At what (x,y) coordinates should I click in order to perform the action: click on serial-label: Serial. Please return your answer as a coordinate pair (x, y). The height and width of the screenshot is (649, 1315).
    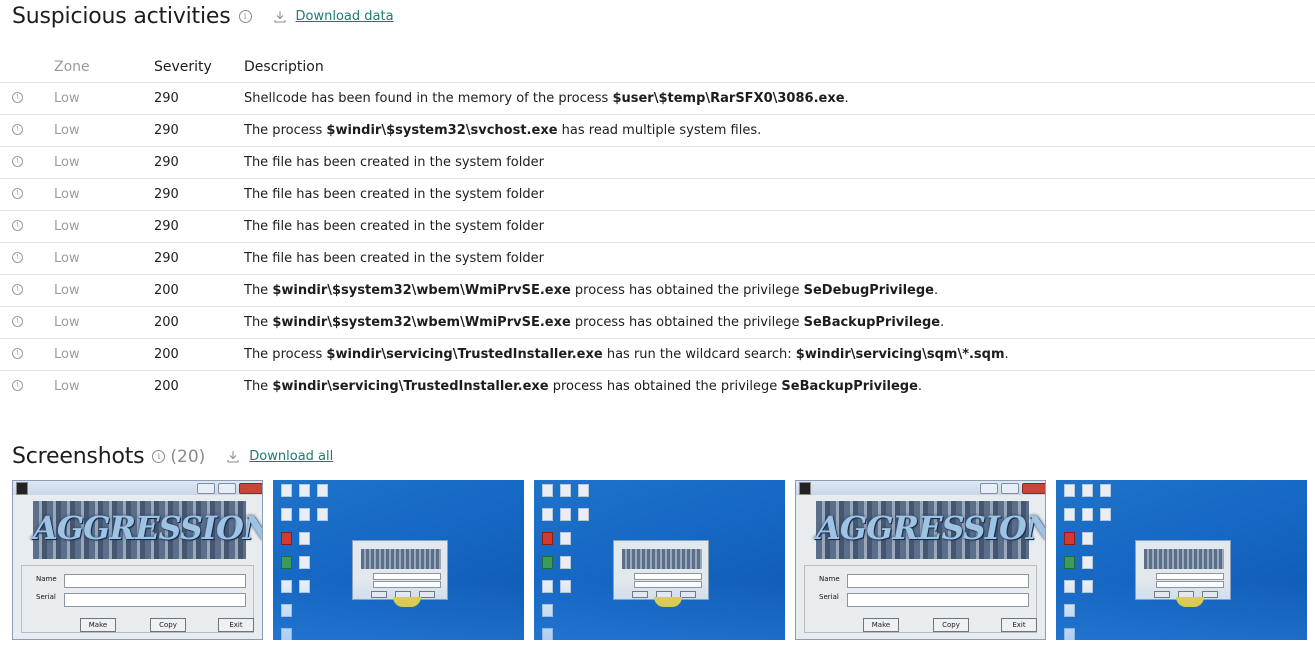
    Looking at the image, I should click on (46, 597).